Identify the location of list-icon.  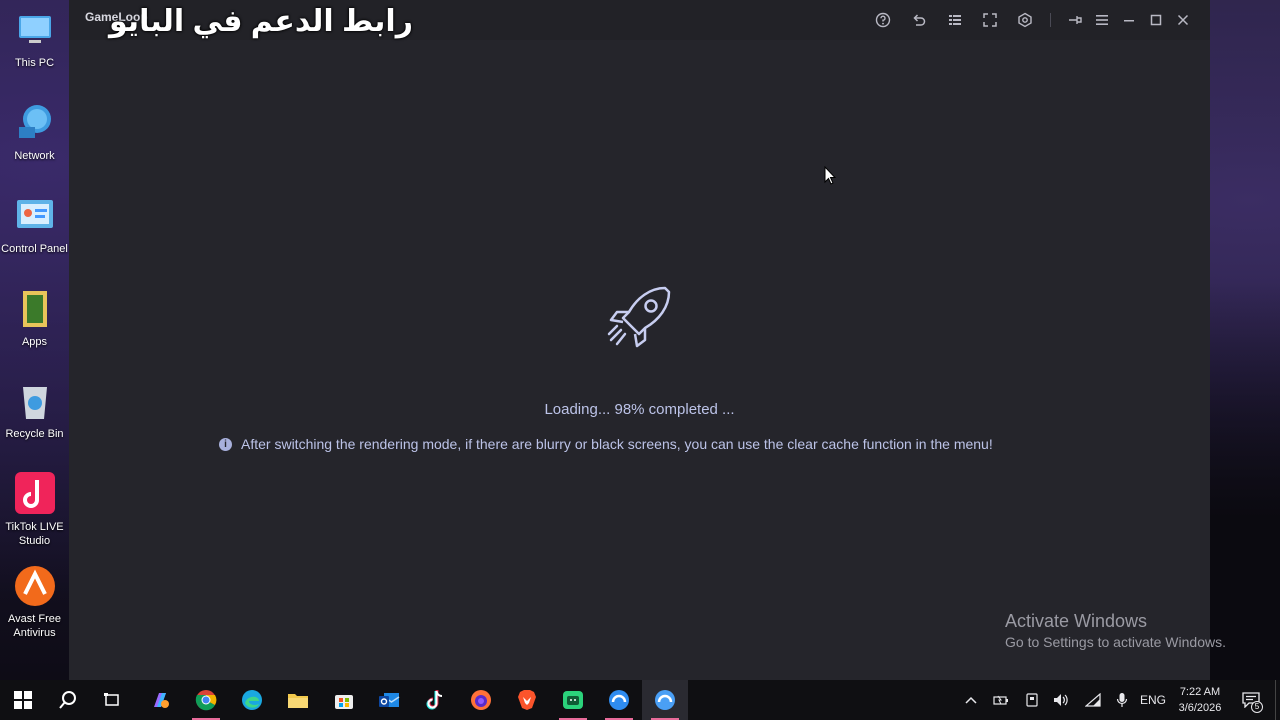
(955, 20).